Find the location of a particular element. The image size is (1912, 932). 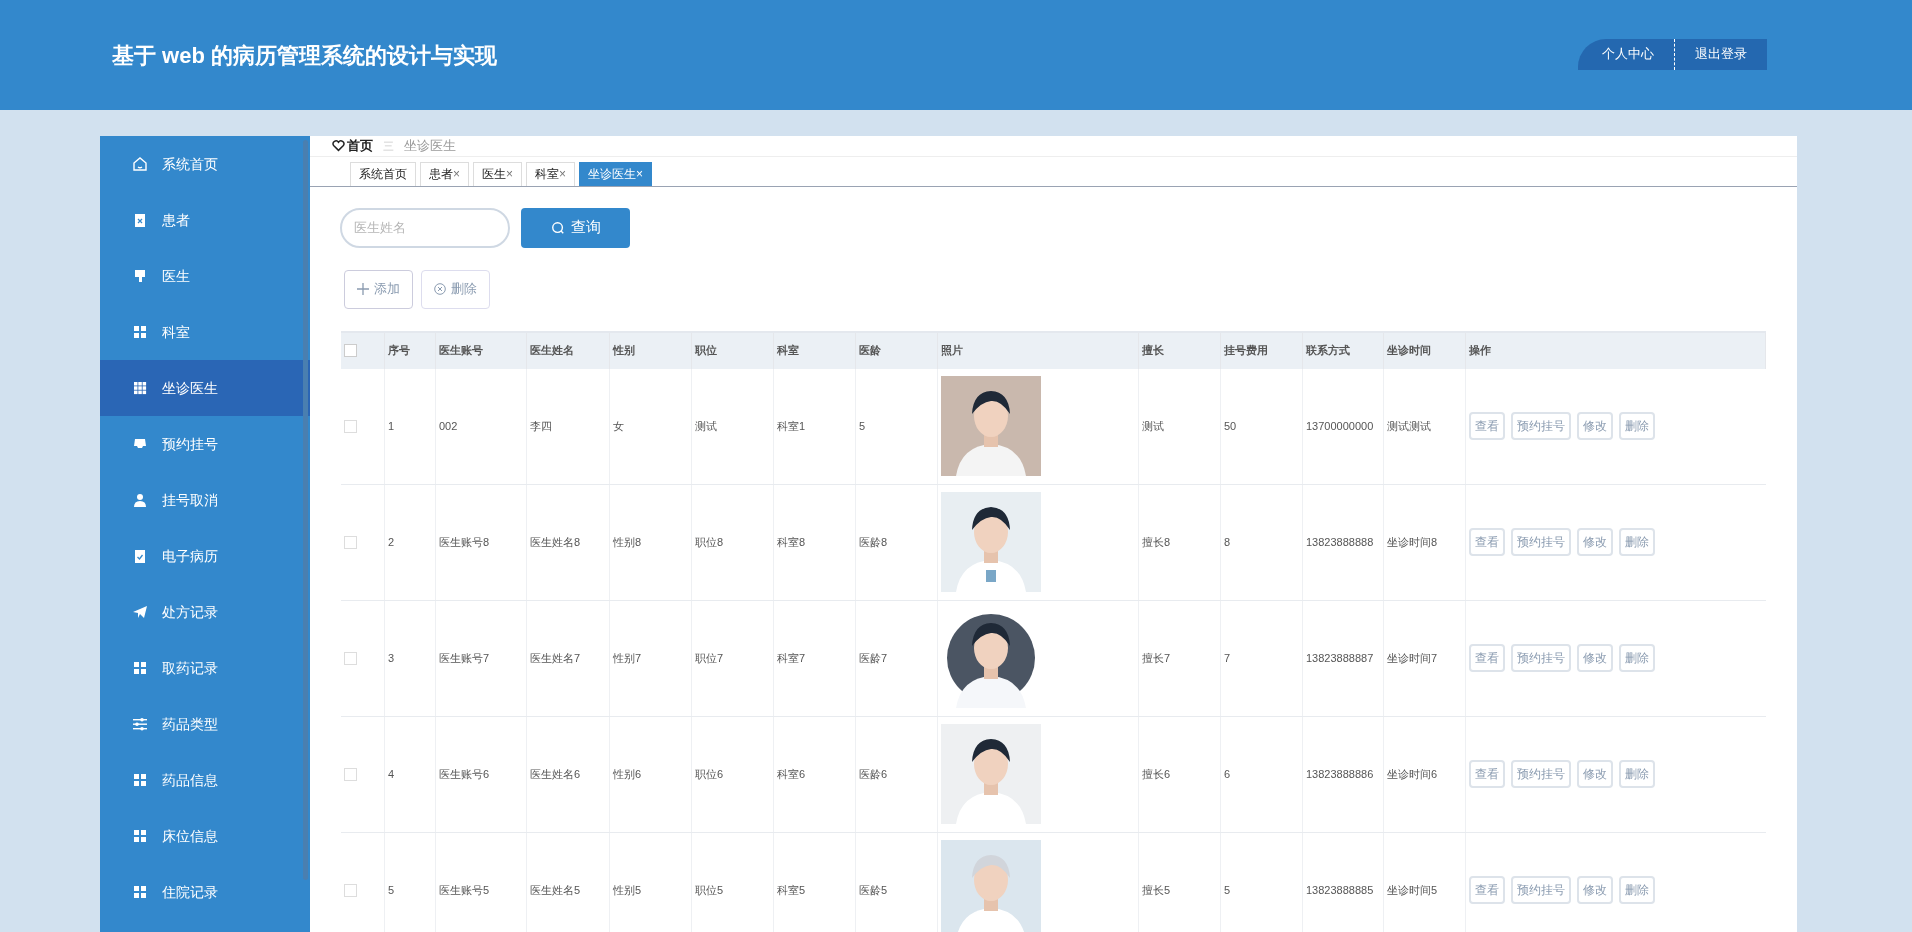

sidebar-item: 预约挂号 is located at coordinates (205, 444).